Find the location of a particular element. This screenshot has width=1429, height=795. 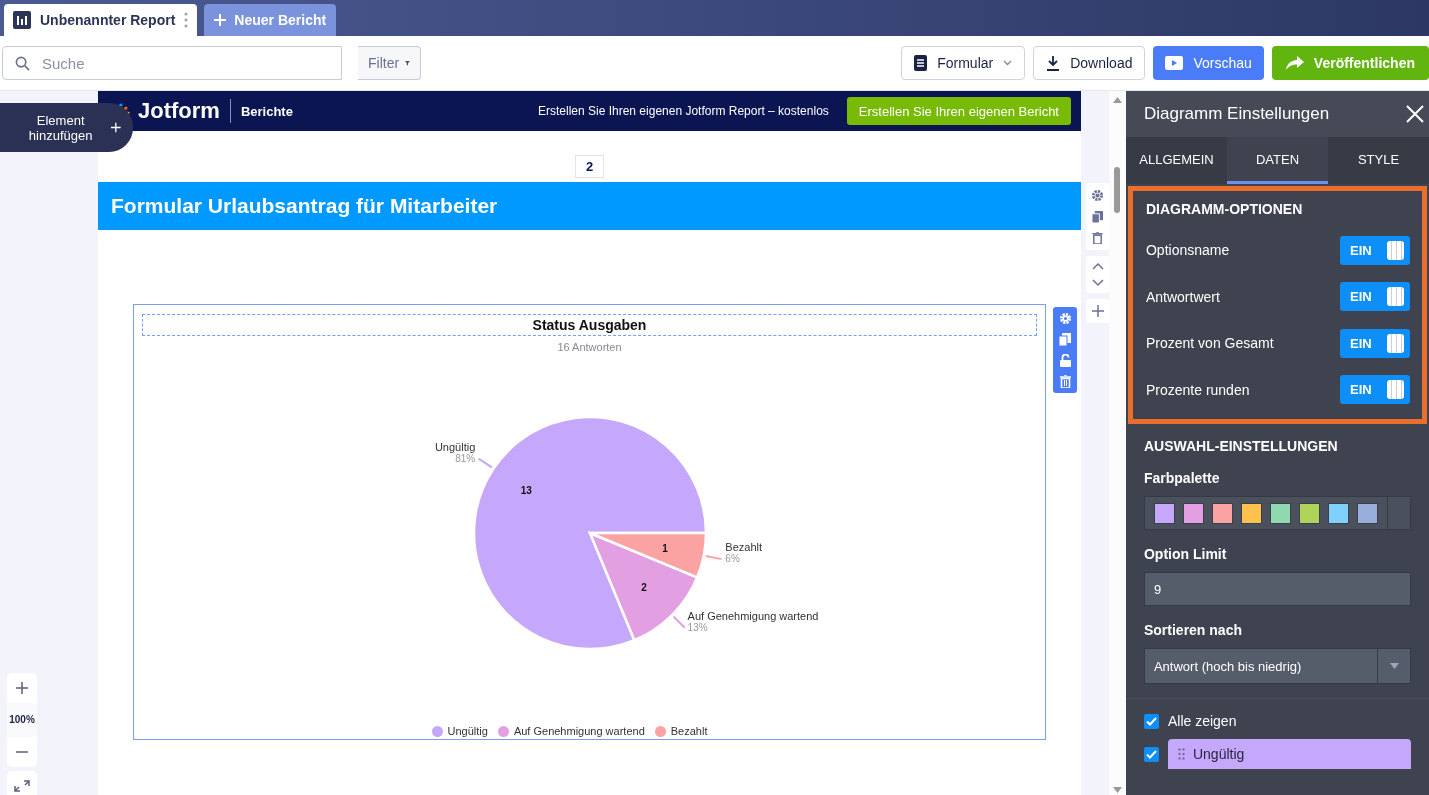

field-label: Option Limit is located at coordinates (1185, 554).